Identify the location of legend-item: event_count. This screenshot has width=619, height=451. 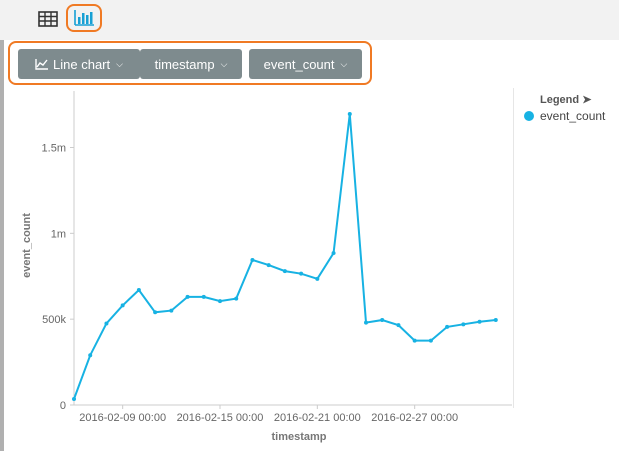
(564, 116).